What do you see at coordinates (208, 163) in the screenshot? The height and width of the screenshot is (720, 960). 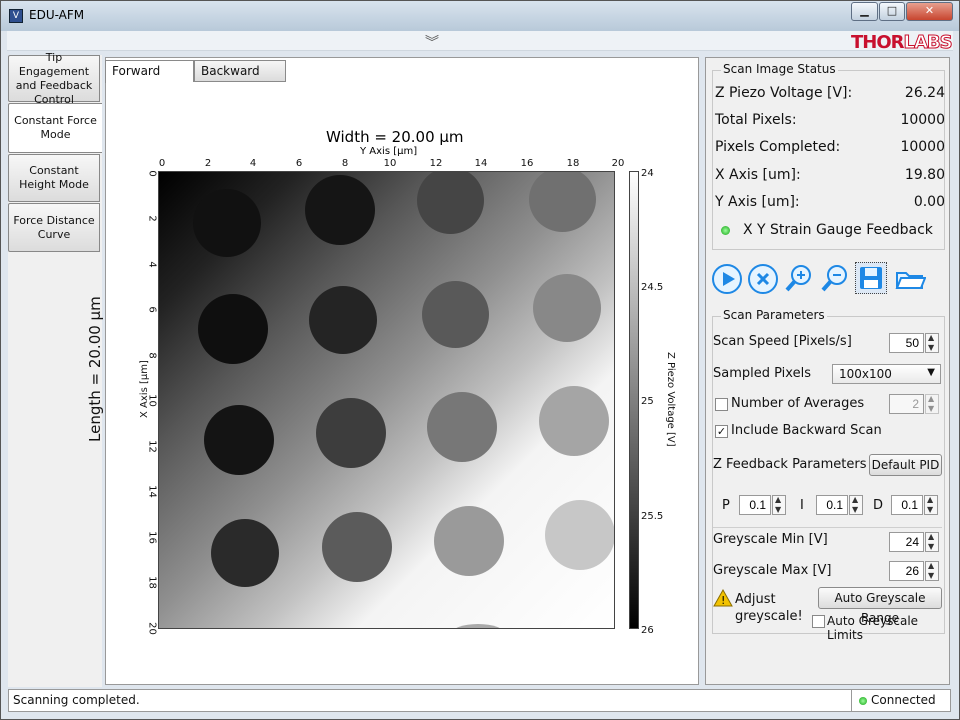 I see `top-tick: 2` at bounding box center [208, 163].